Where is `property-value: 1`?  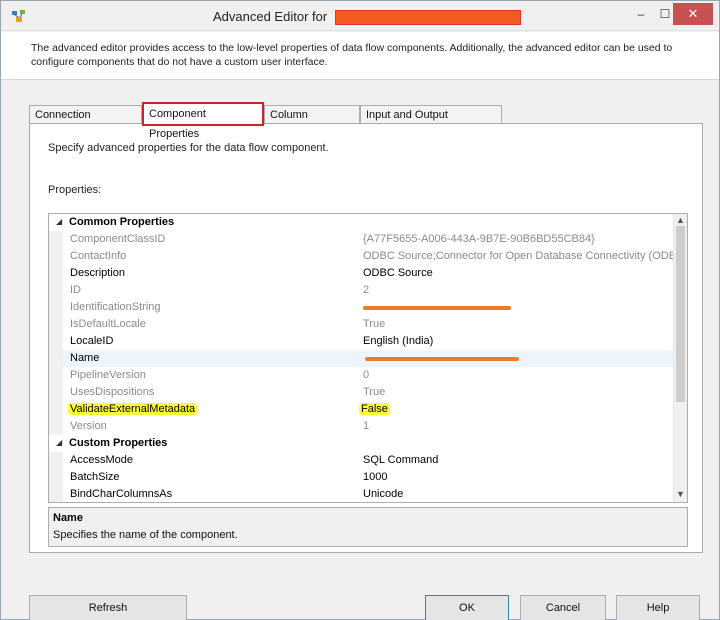
property-value: 1 is located at coordinates (366, 426).